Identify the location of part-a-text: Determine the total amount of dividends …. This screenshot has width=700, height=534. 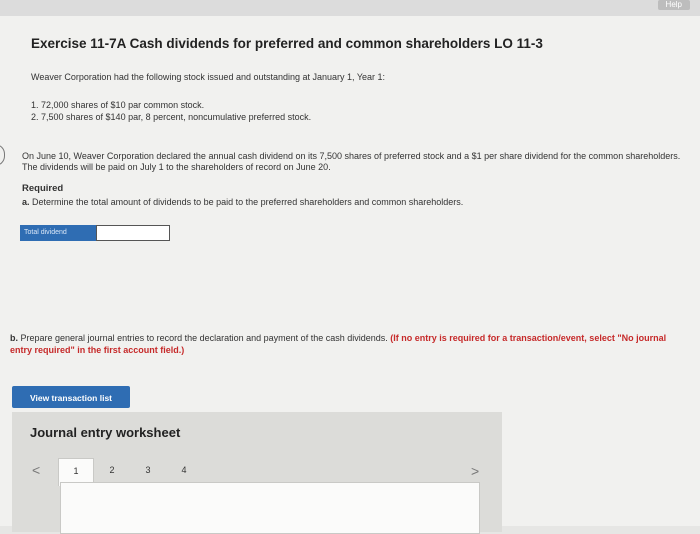
(248, 202).